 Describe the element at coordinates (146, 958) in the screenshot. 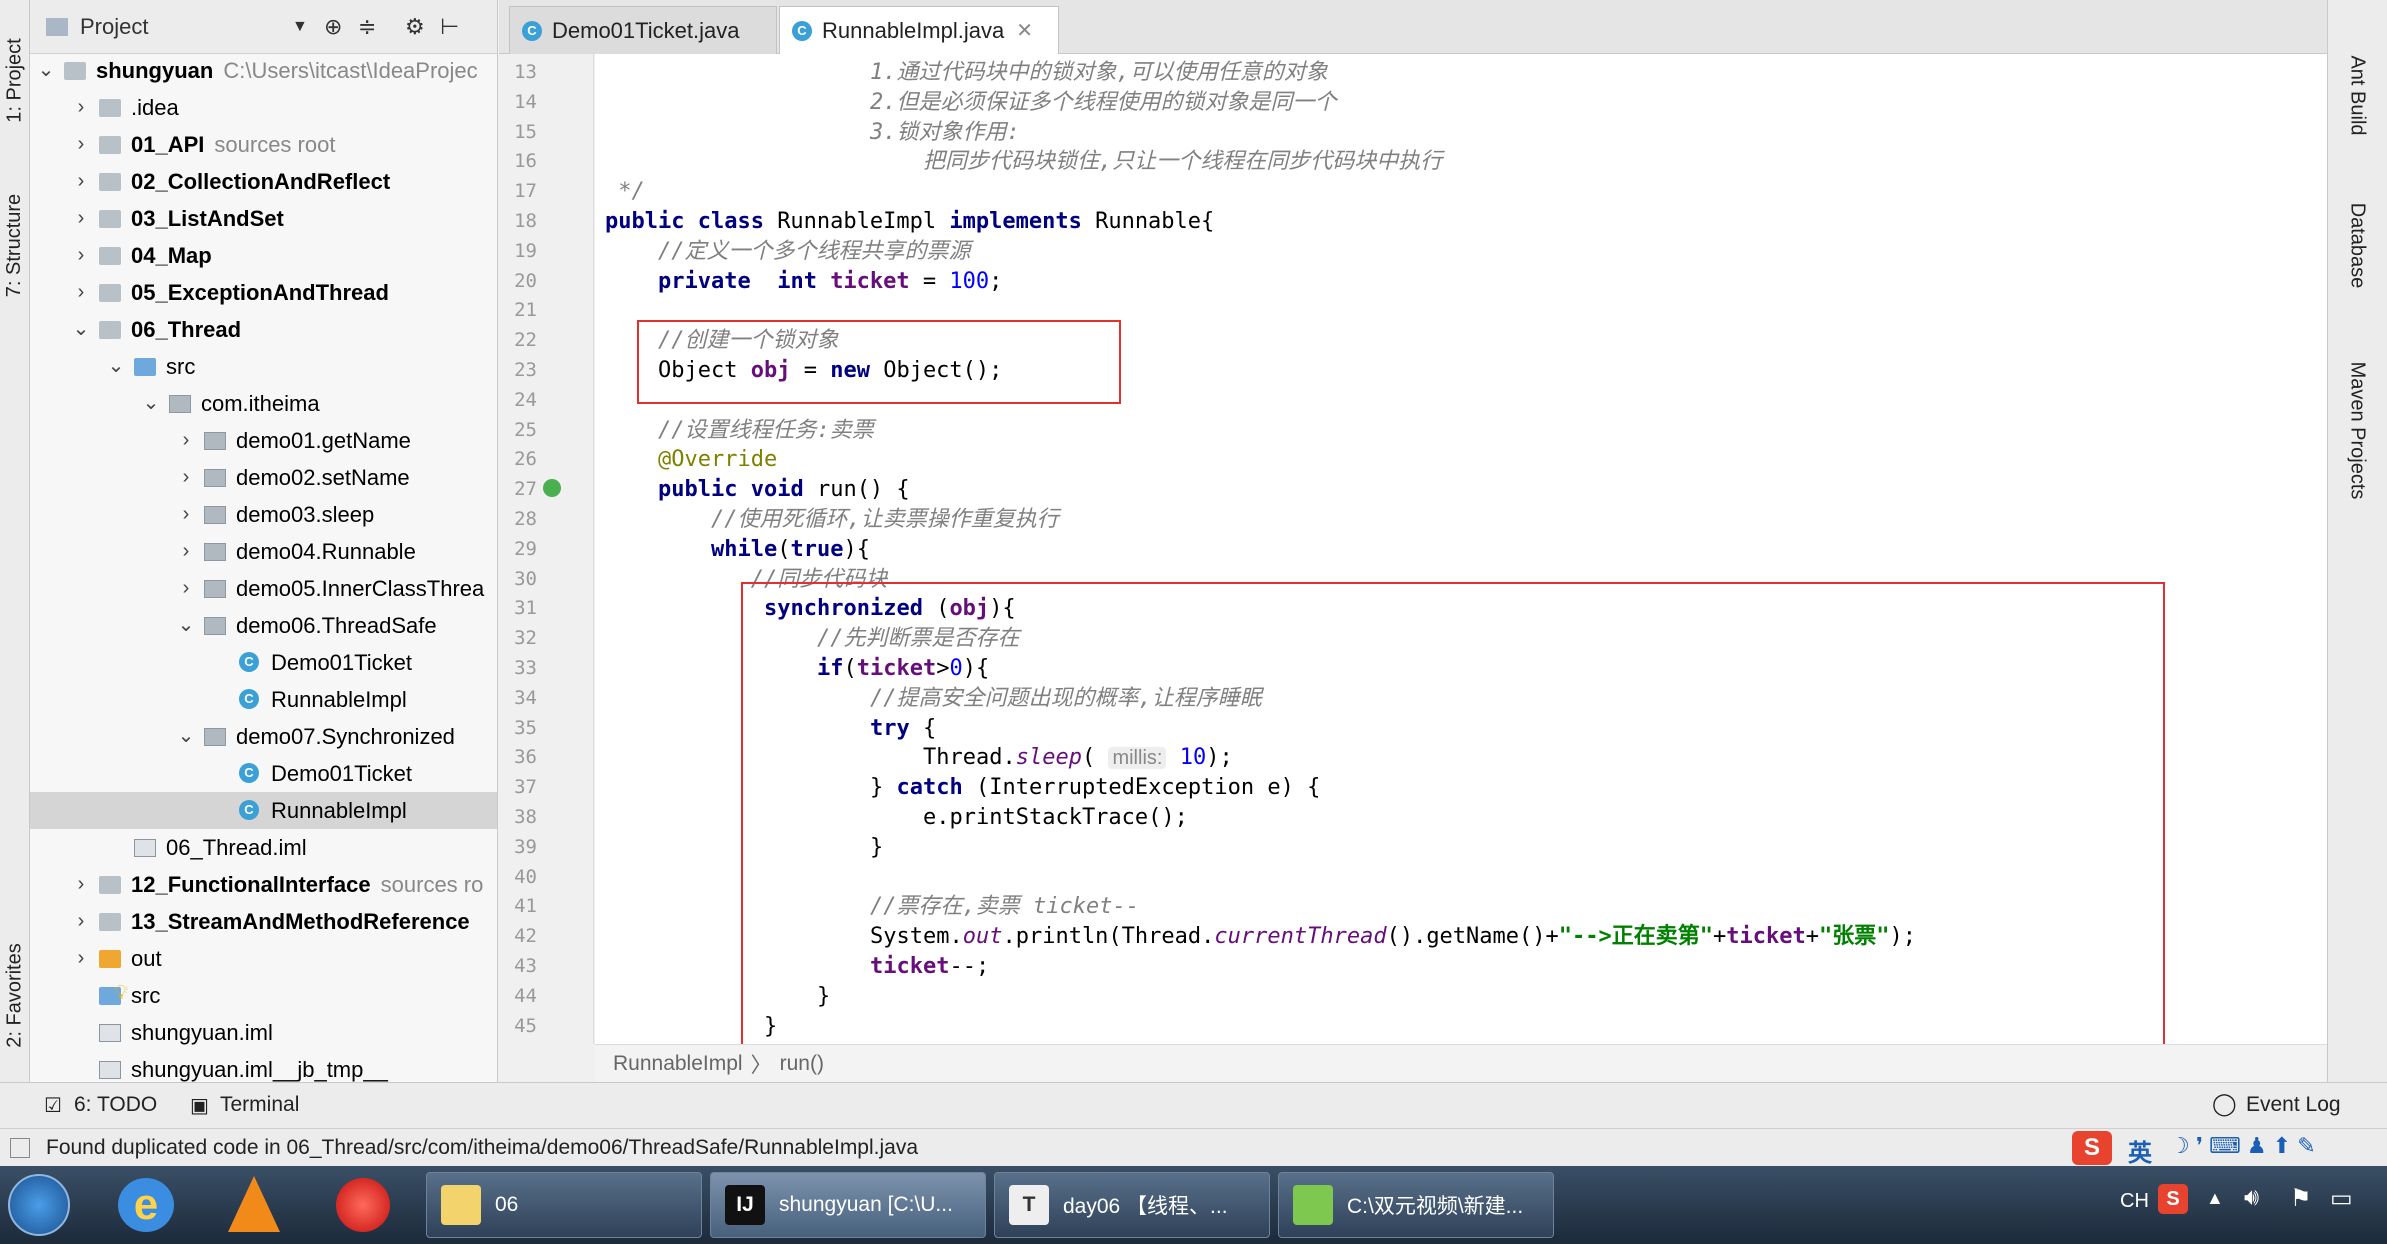

I see `tree-item-label: out` at that location.